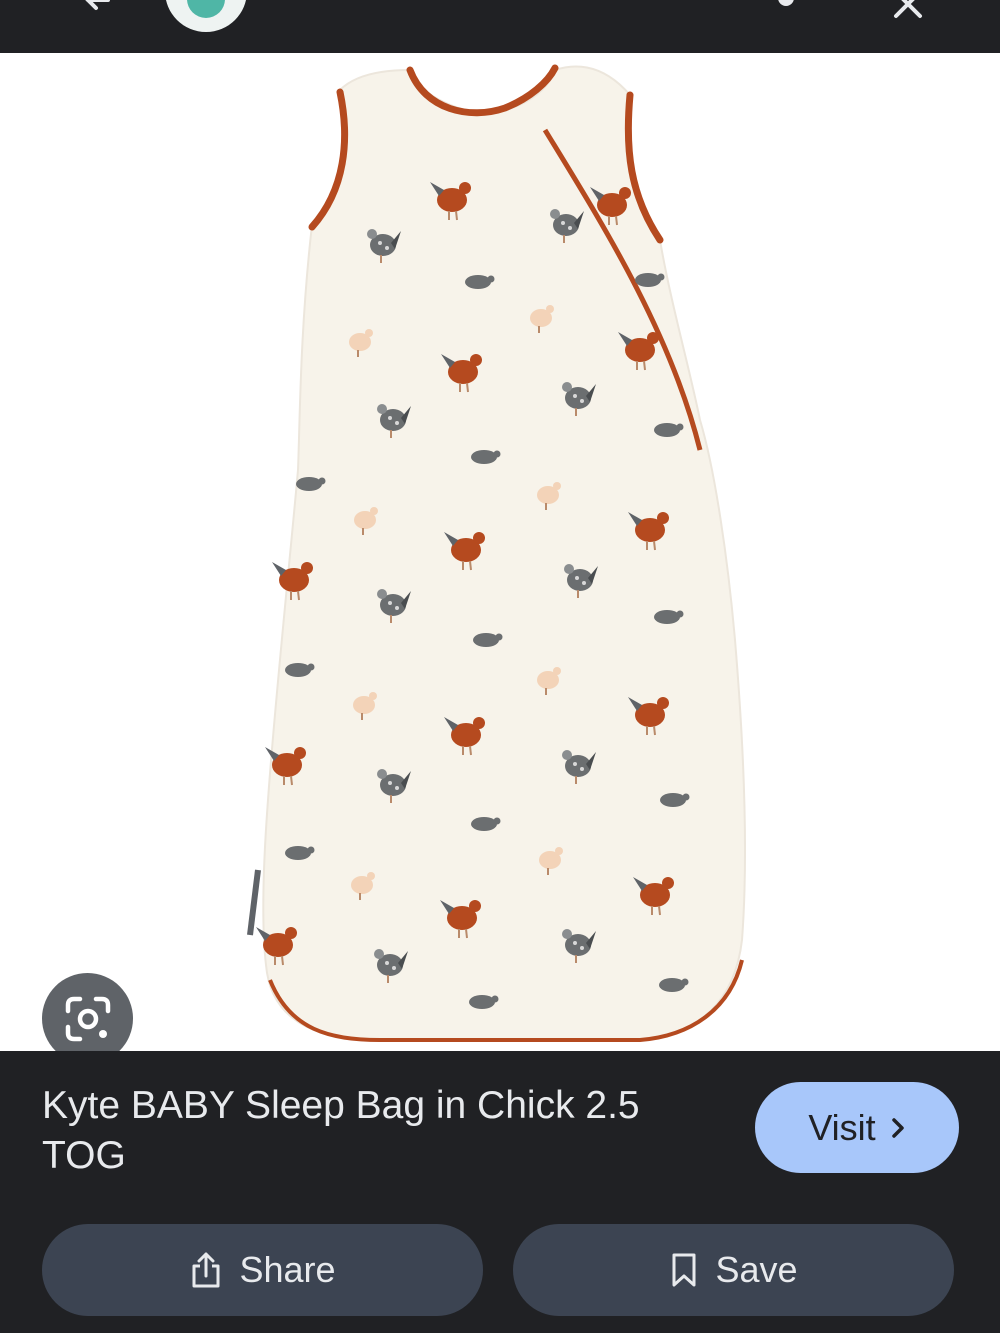 This screenshot has width=1000, height=1333. What do you see at coordinates (500, 26) in the screenshot?
I see `top-bar` at bounding box center [500, 26].